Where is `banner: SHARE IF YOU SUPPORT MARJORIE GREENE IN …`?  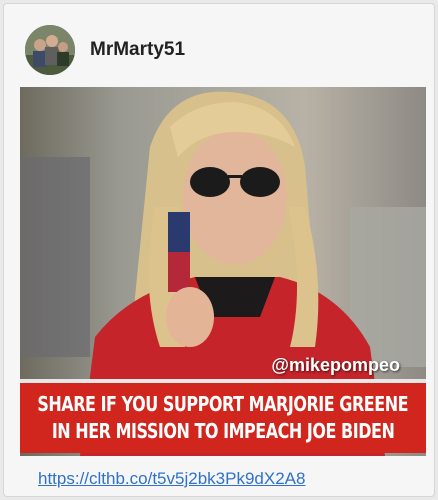 banner: SHARE IF YOU SUPPORT MARJORIE GREENE IN … is located at coordinates (223, 416).